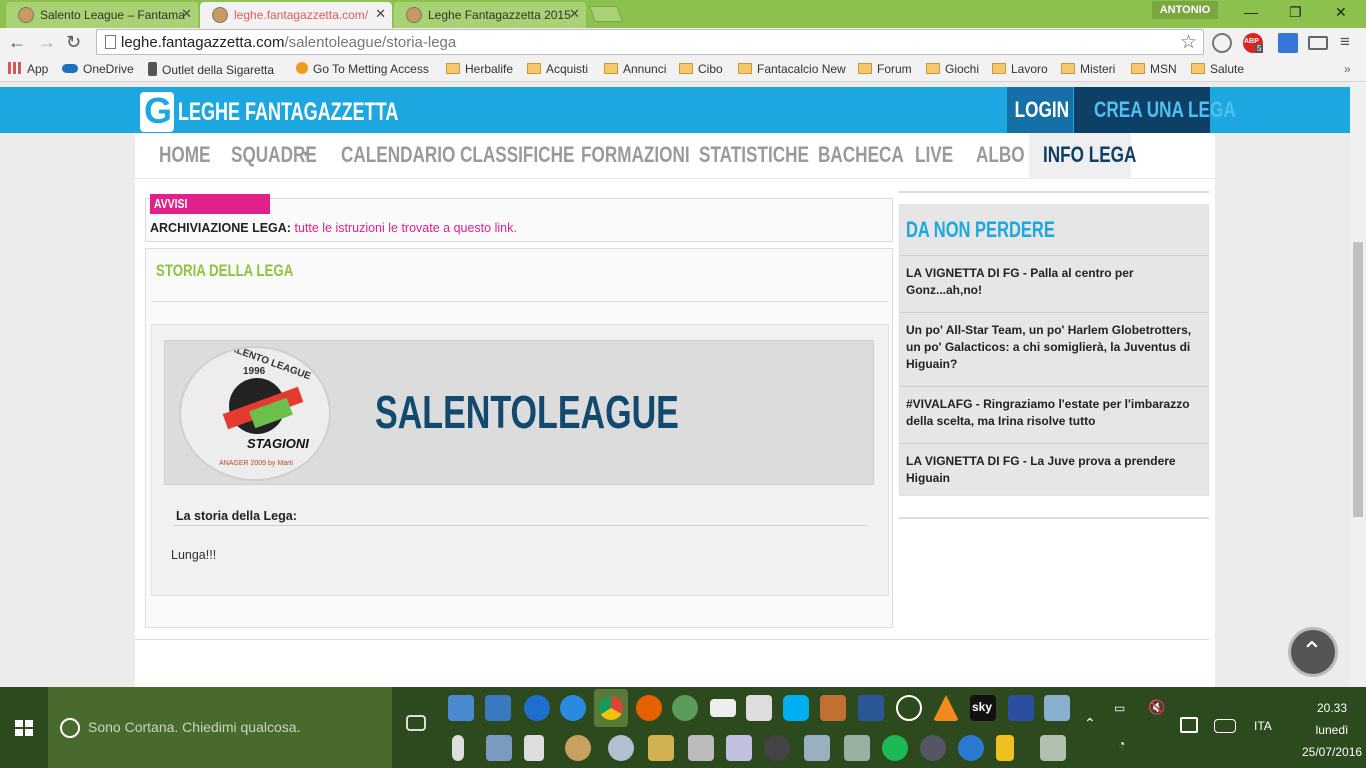 Image resolution: width=1366 pixels, height=768 pixels. Describe the element at coordinates (1263, 726) in the screenshot. I see `language-indicator: ITA` at that location.